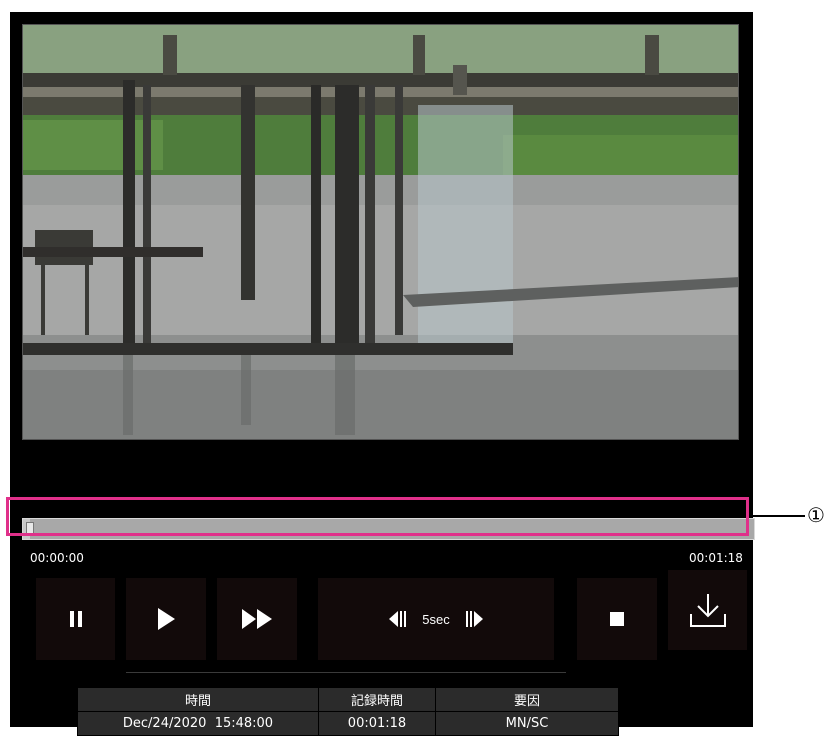 The width and height of the screenshot is (829, 736). Describe the element at coordinates (377, 516) in the screenshot. I see `seek-bar-callout-box` at that location.